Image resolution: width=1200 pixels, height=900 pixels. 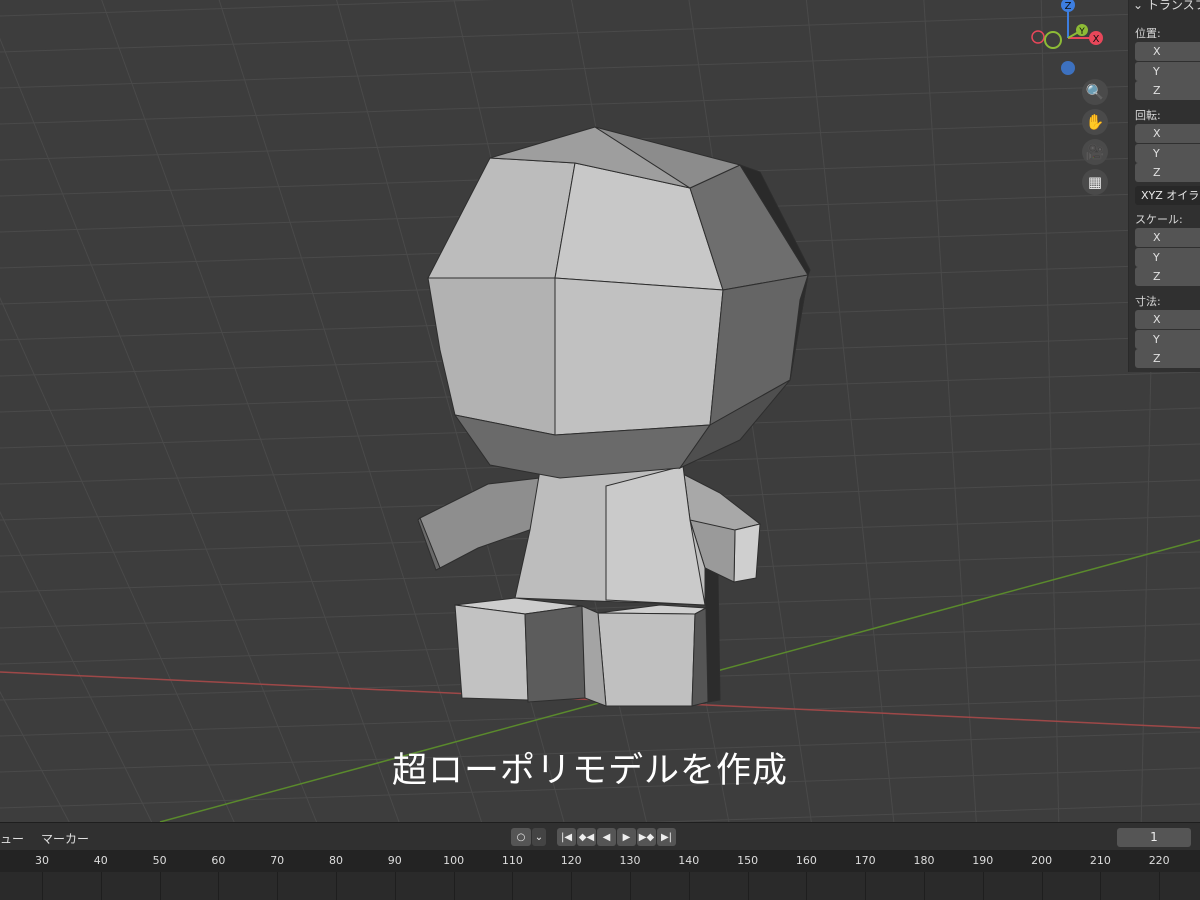 I want to click on location-x-field: X, so click(x=1167, y=51).